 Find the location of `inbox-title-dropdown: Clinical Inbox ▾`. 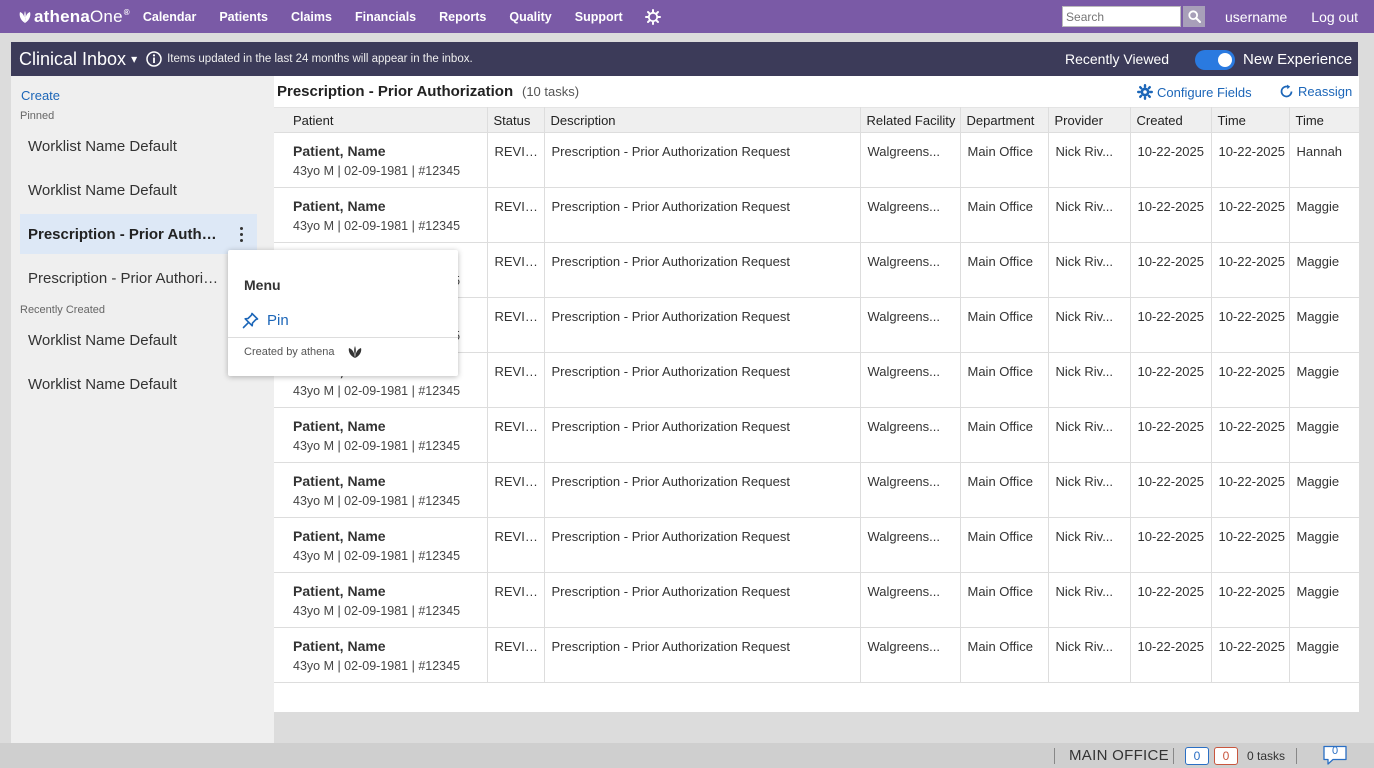

inbox-title-dropdown: Clinical Inbox ▾ is located at coordinates (78, 59).